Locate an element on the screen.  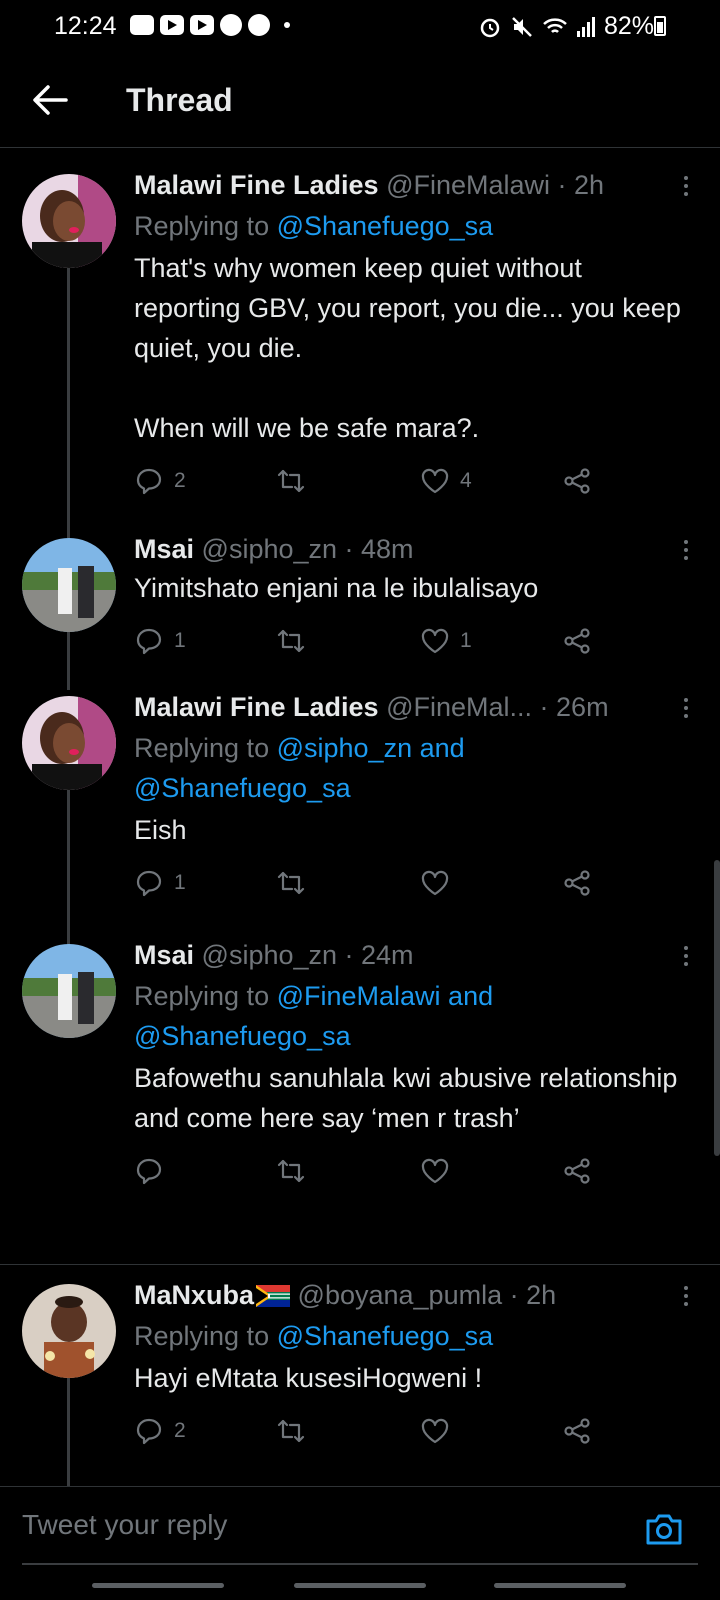
scrollbar is located at coordinates (717, 1008).